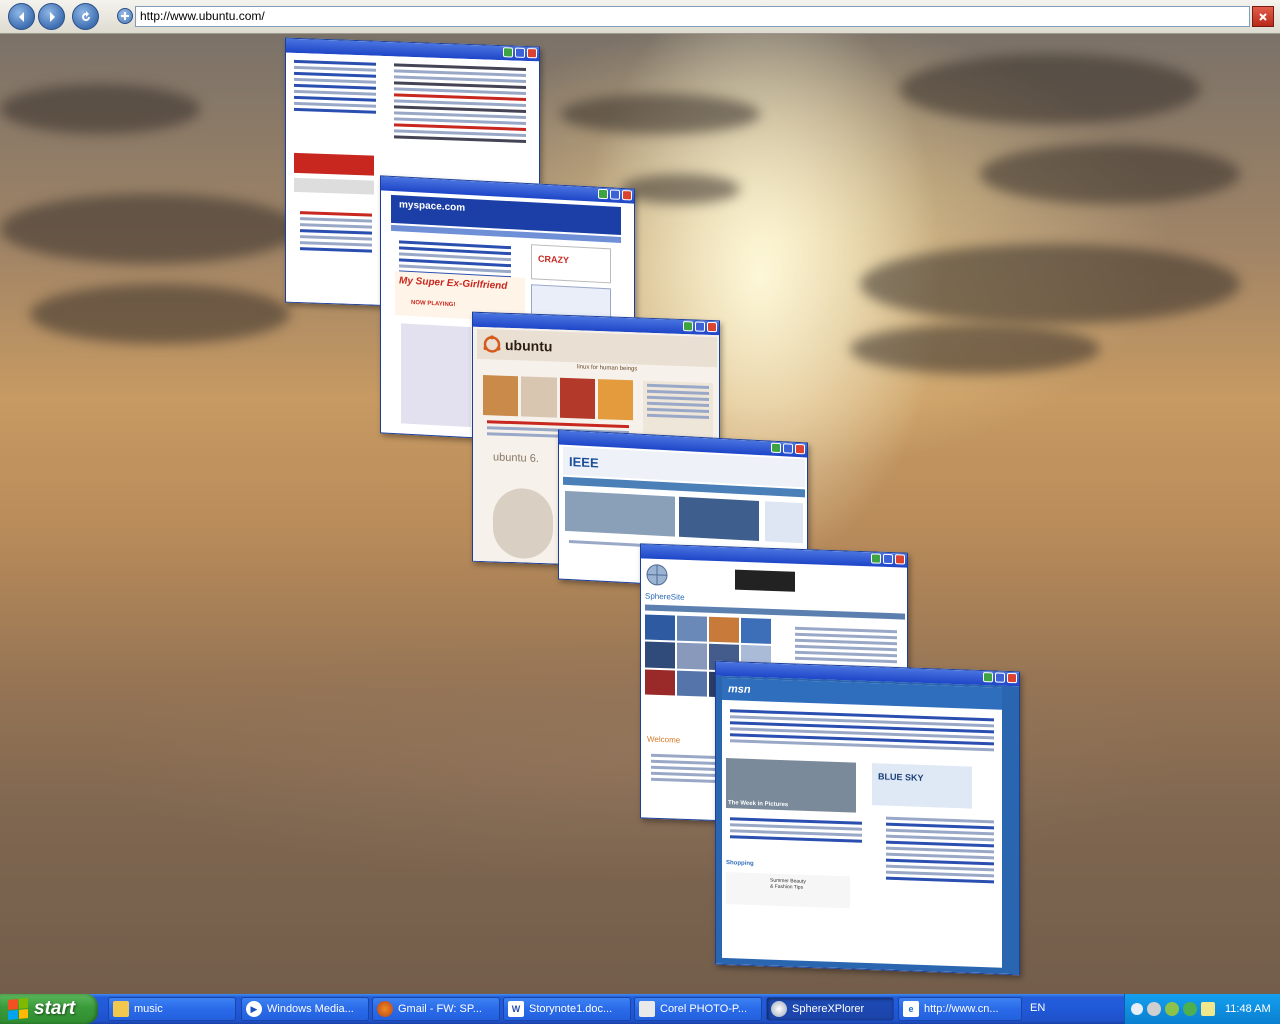  What do you see at coordinates (719, 518) in the screenshot?
I see `banner` at bounding box center [719, 518].